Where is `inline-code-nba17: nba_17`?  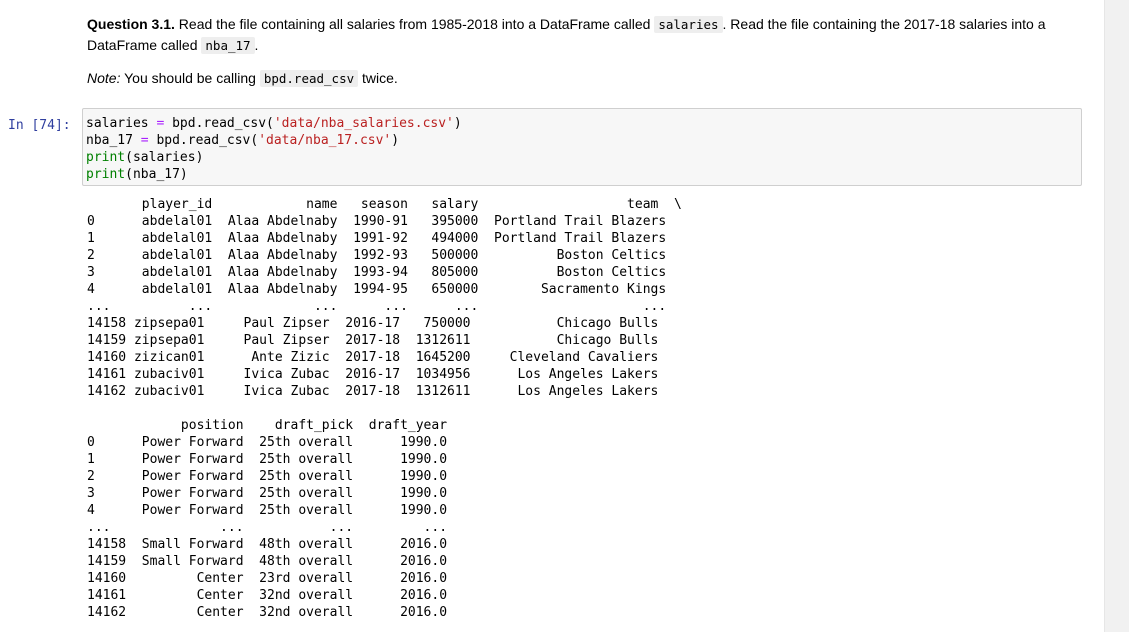
inline-code-nba17: nba_17 is located at coordinates (228, 45).